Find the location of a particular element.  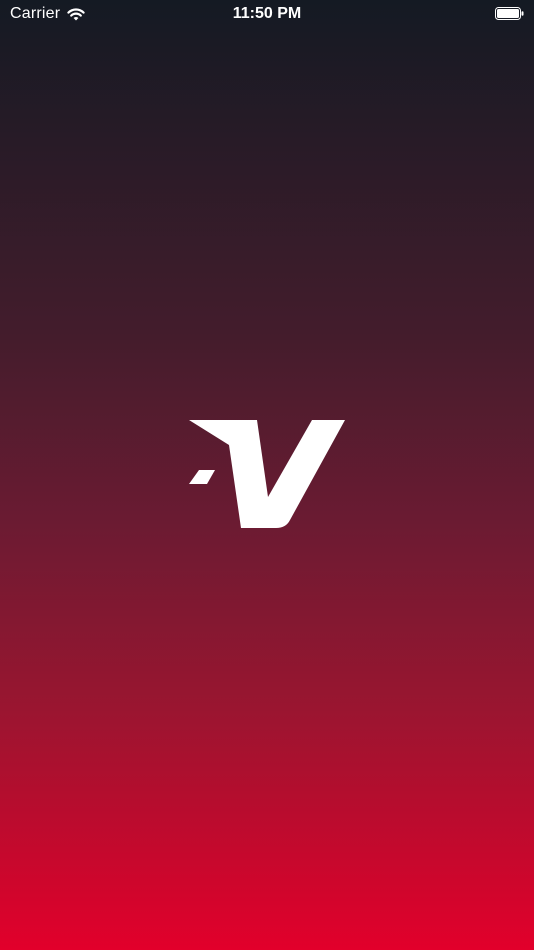

status-bar: Carrier 11:50 PM is located at coordinates (267, 14).